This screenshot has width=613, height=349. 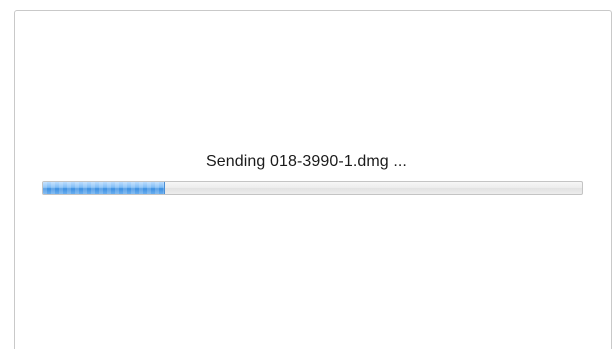 I want to click on transfer-progress-bar, so click(x=312, y=188).